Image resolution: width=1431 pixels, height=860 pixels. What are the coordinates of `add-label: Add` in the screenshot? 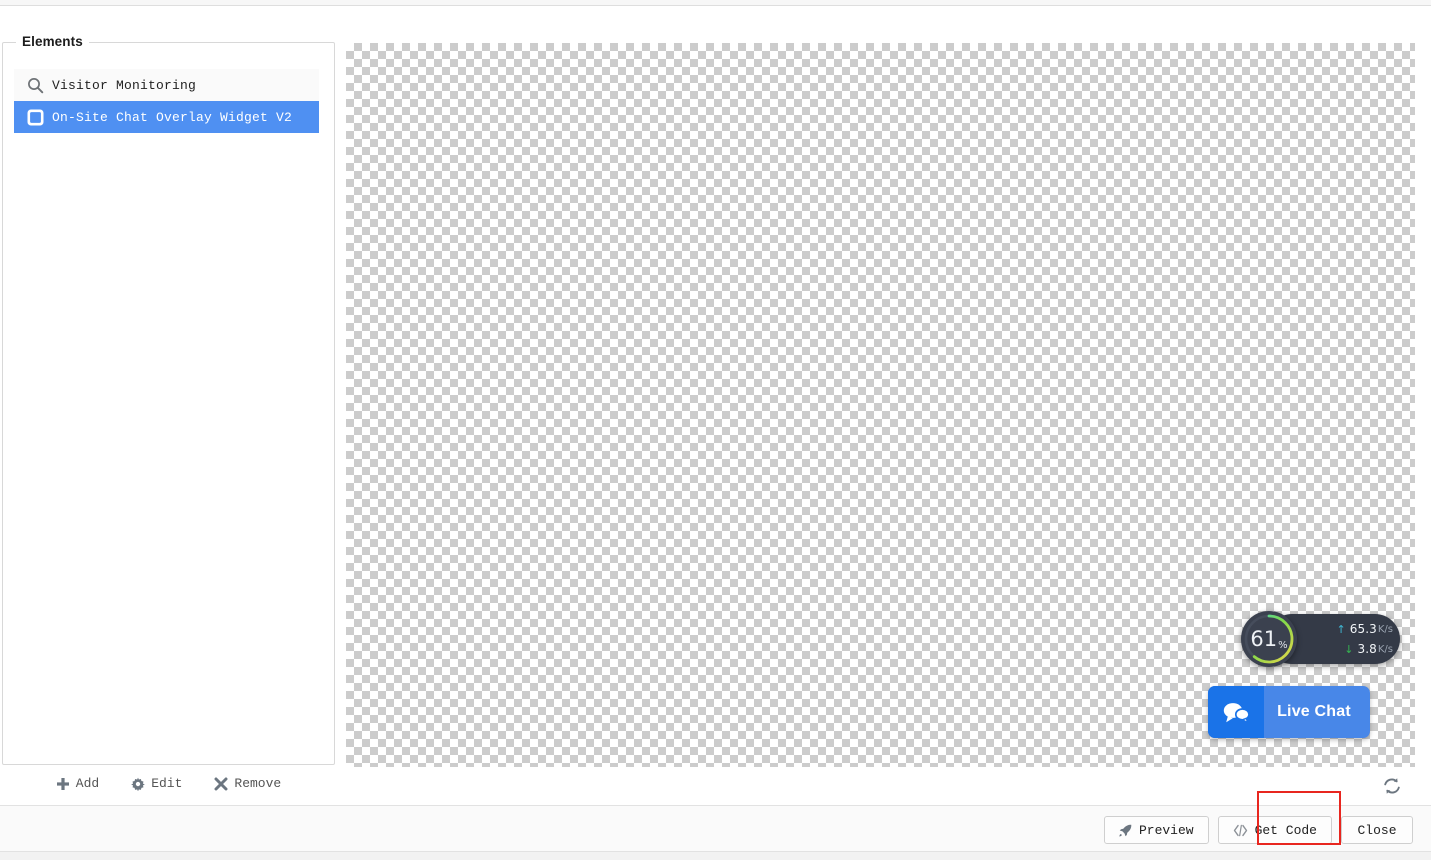 It's located at (87, 783).